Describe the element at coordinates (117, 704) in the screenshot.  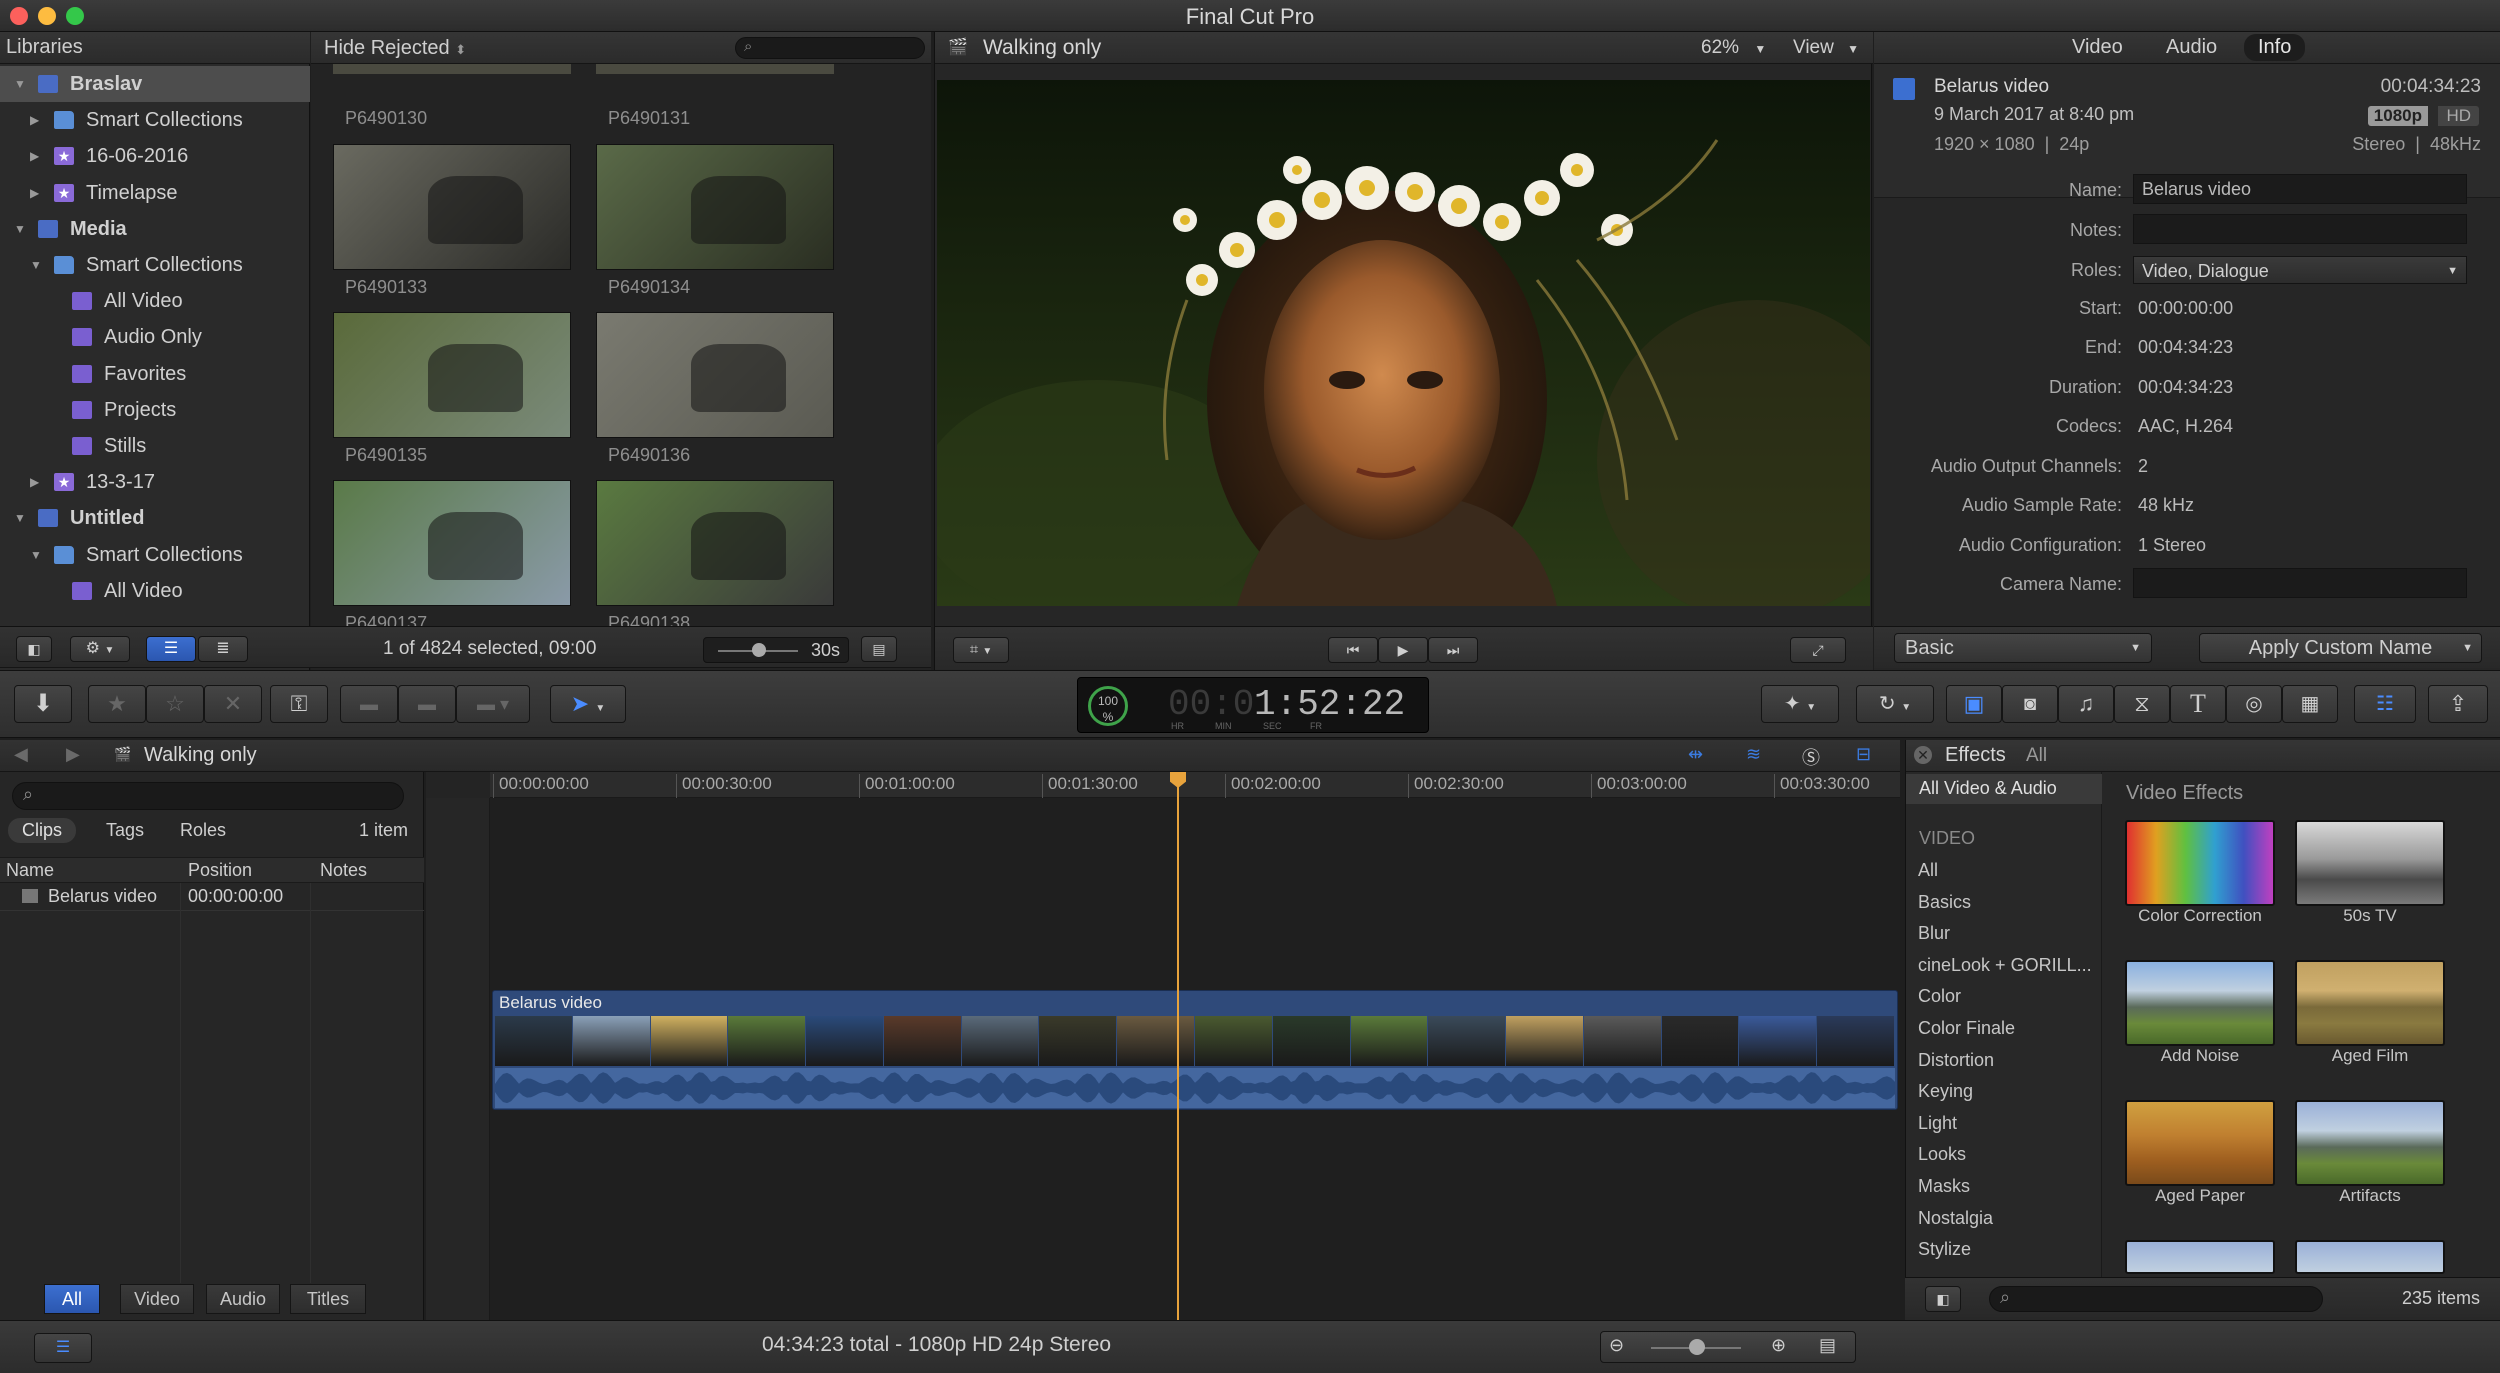
I see `favorite-button: ★` at that location.